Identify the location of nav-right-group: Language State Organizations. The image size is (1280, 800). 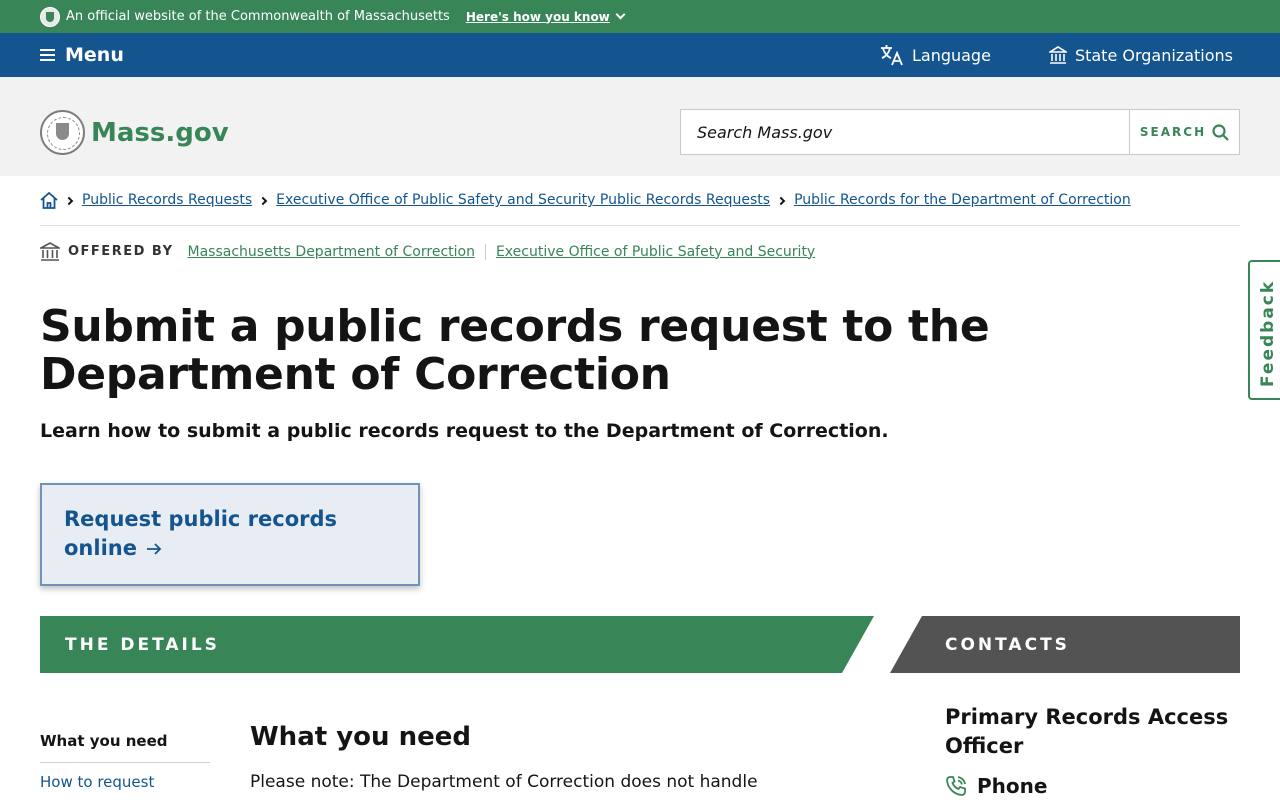
(1056, 55).